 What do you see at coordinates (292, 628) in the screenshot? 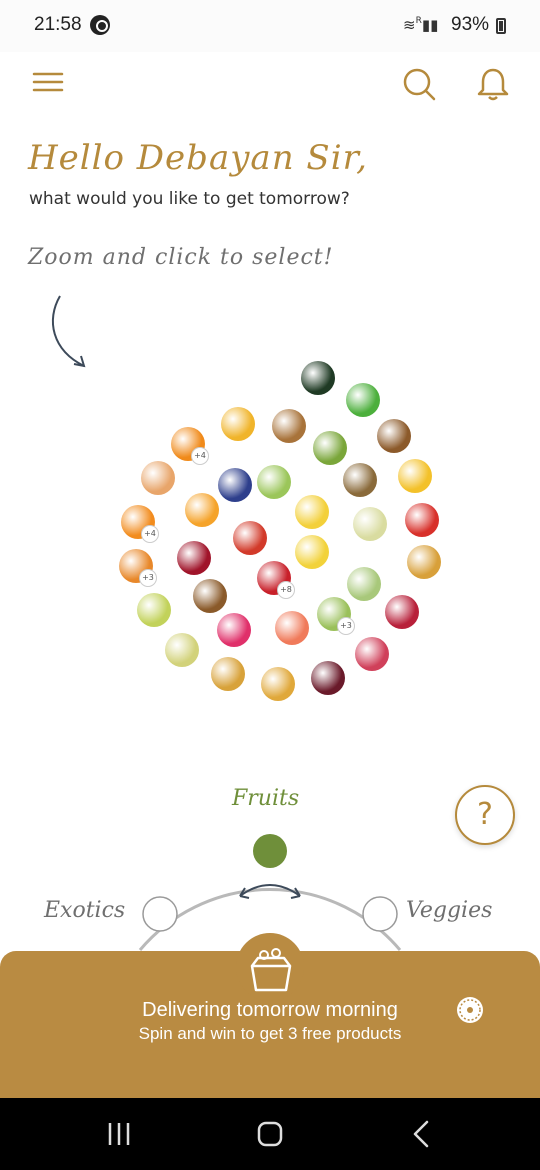
I see `grapefruit-produce` at bounding box center [292, 628].